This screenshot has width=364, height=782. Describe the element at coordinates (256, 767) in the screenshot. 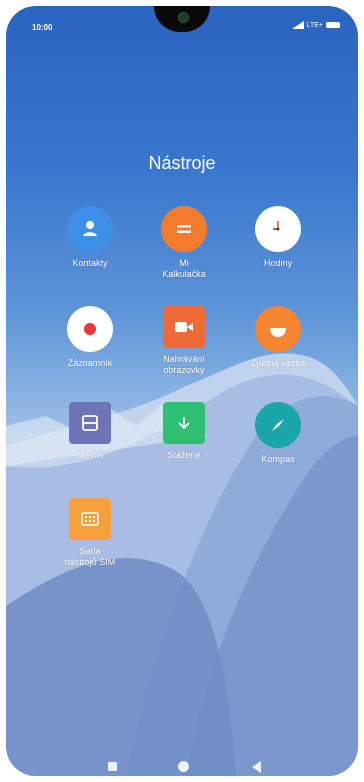

I see `back-triangle-icon` at that location.